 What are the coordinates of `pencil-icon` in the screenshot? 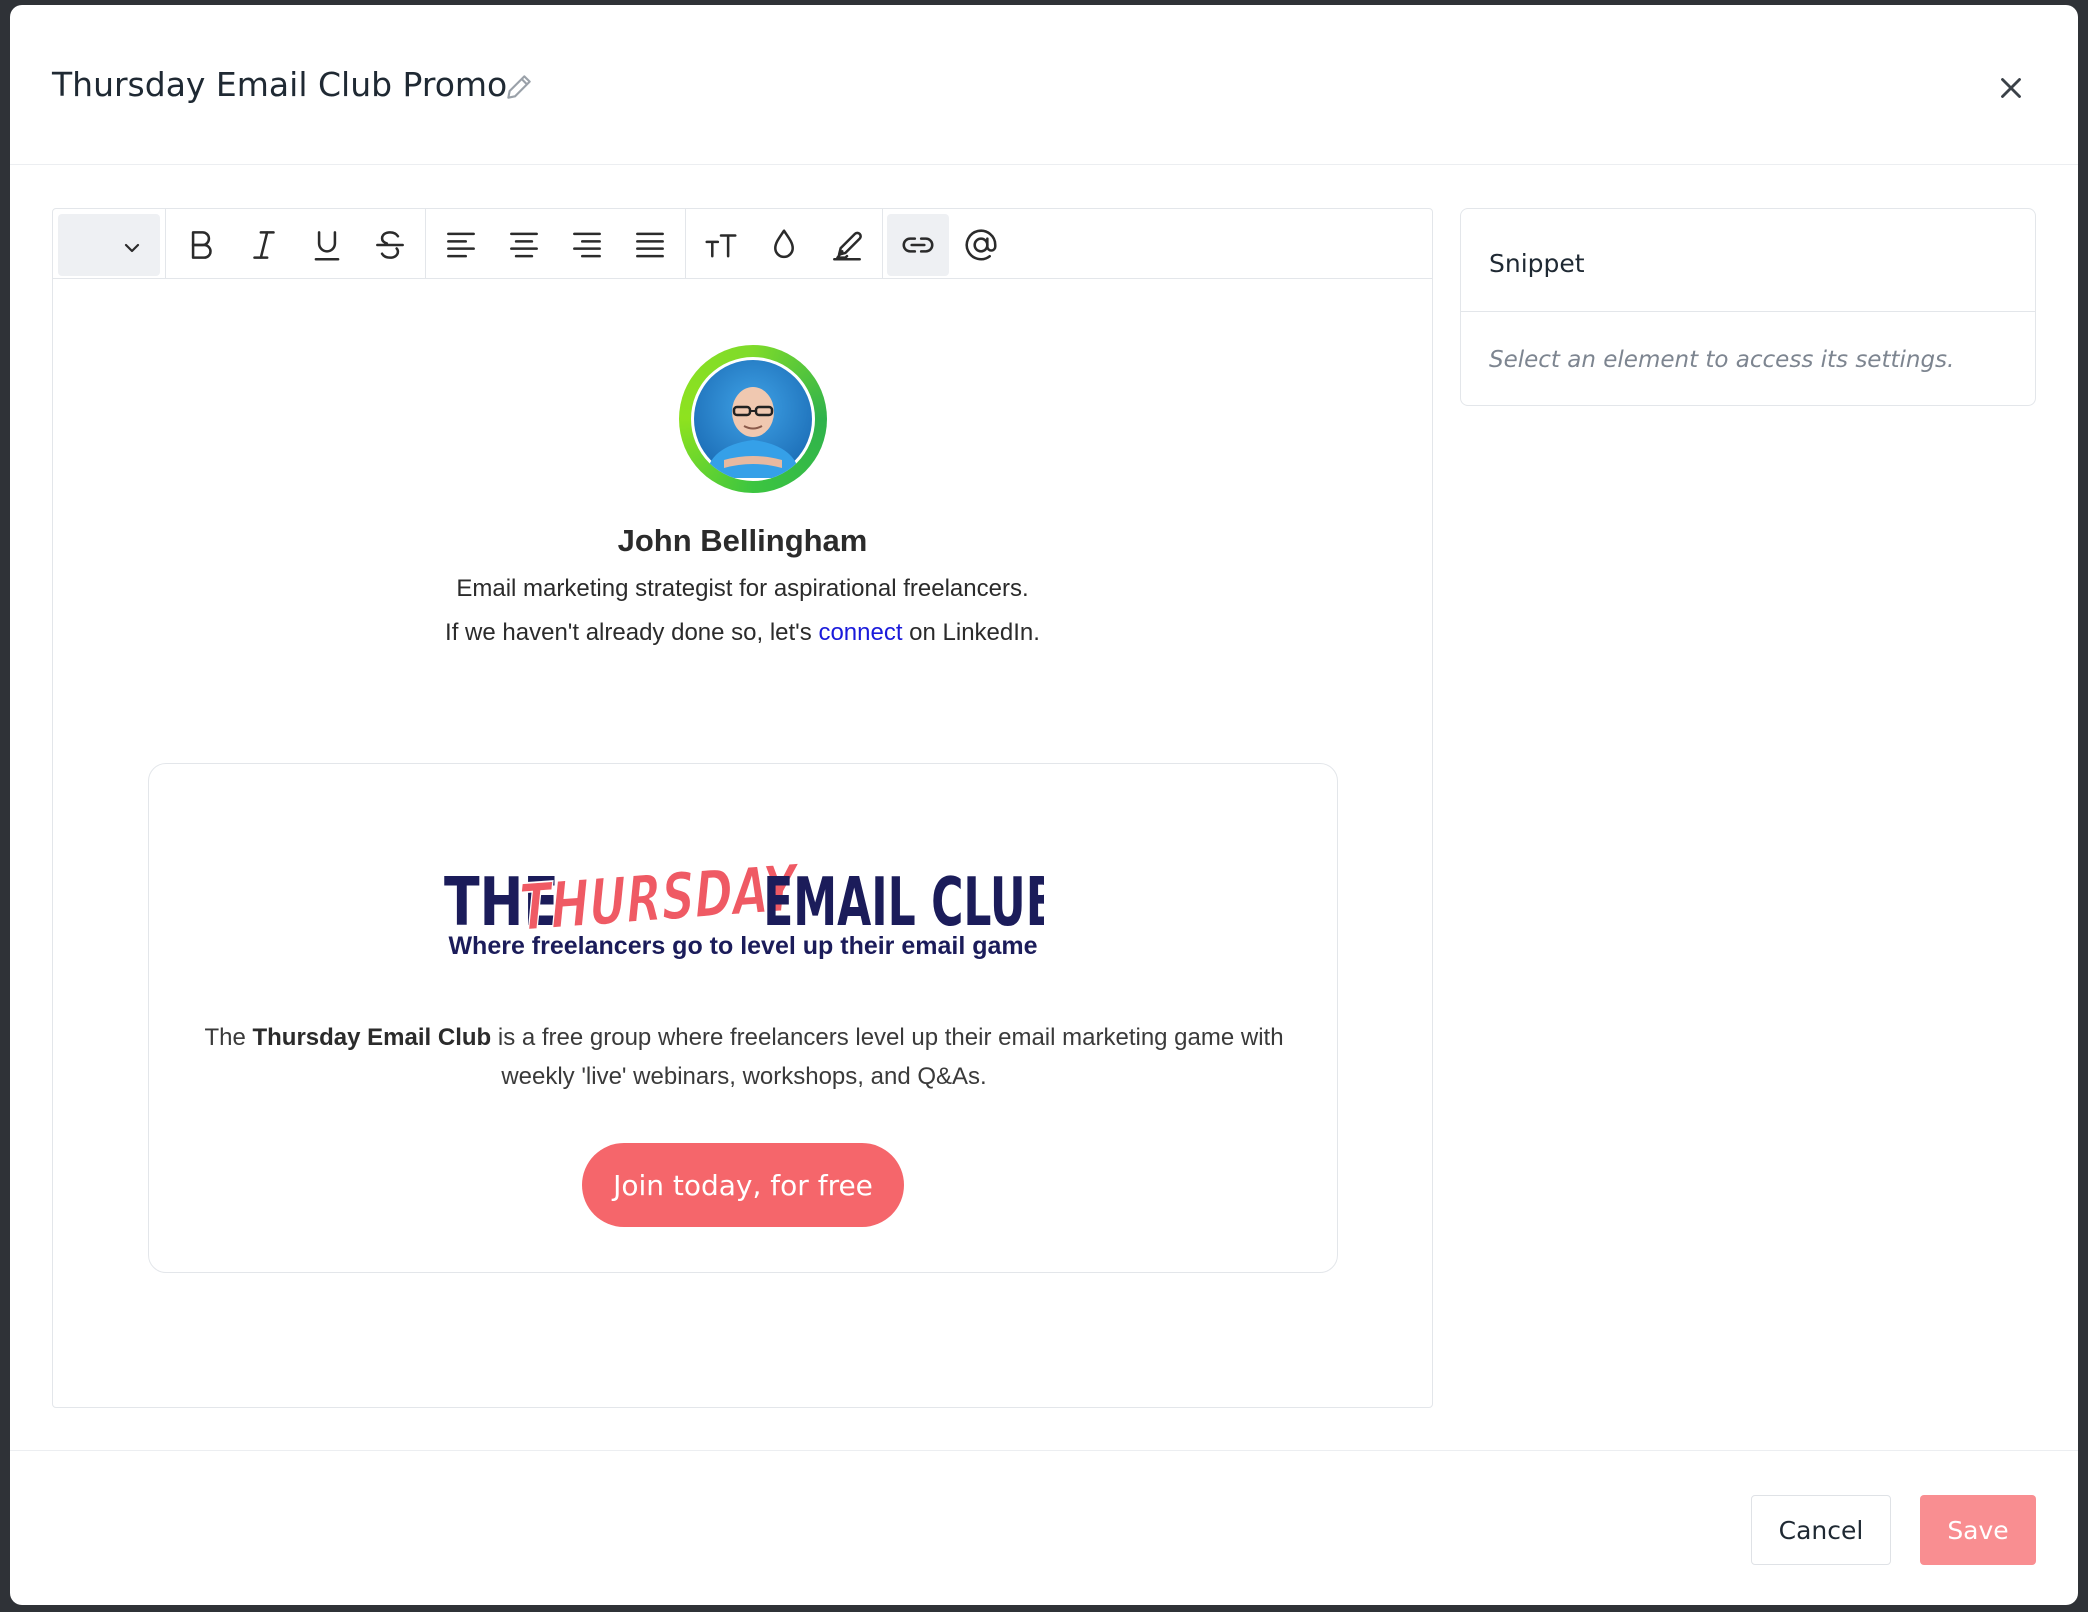 It's located at (519, 87).